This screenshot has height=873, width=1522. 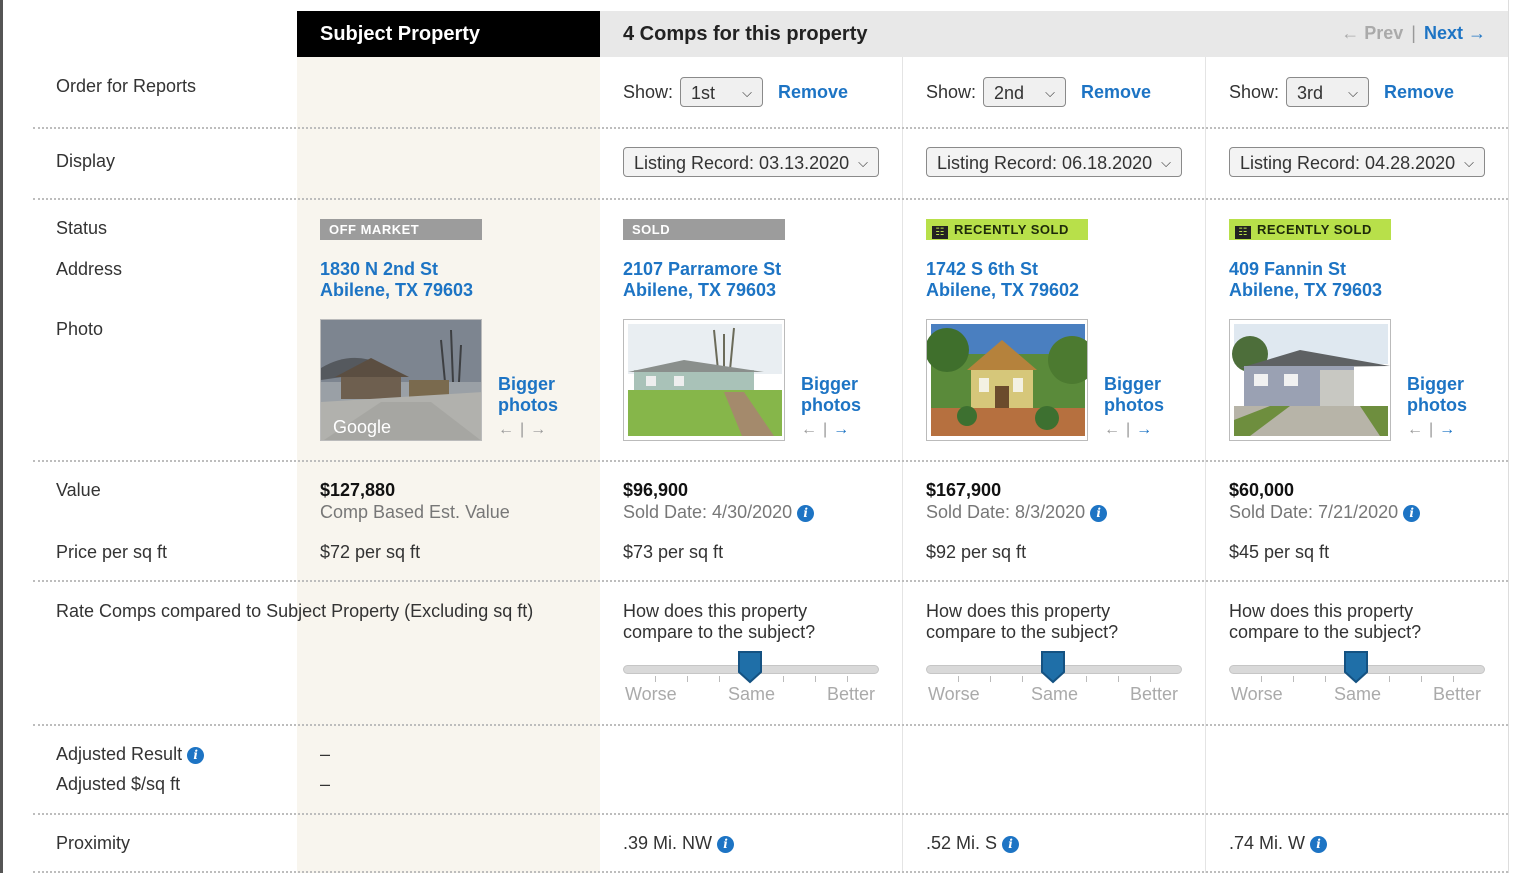 What do you see at coordinates (1262, 490) in the screenshot?
I see `comp-value: $60,000` at bounding box center [1262, 490].